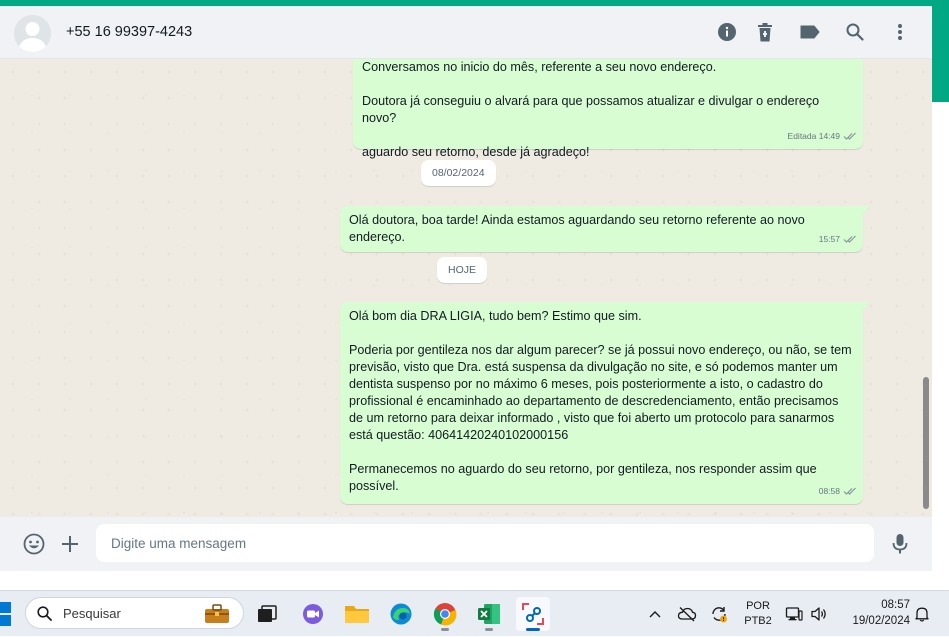 The height and width of the screenshot is (637, 949). Describe the element at coordinates (926, 443) in the screenshot. I see `scrollbar-thumb` at that location.